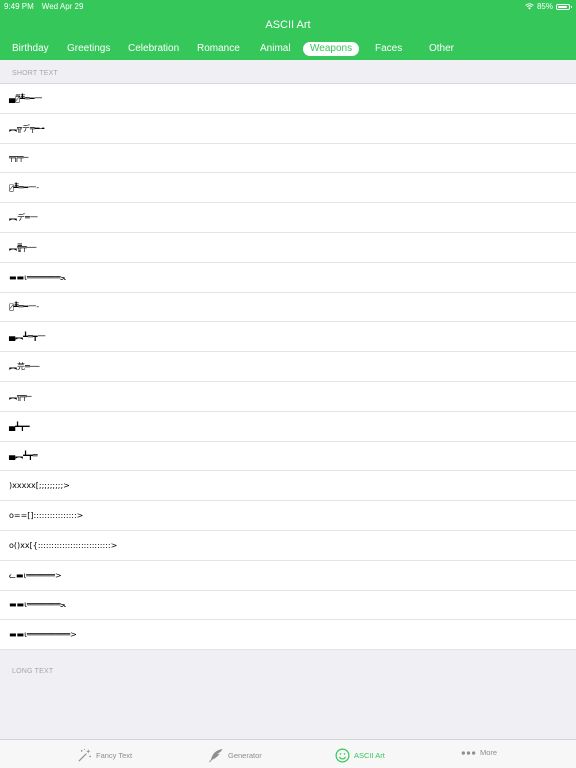  What do you see at coordinates (331, 49) in the screenshot?
I see `tab-weapons: Weapons` at bounding box center [331, 49].